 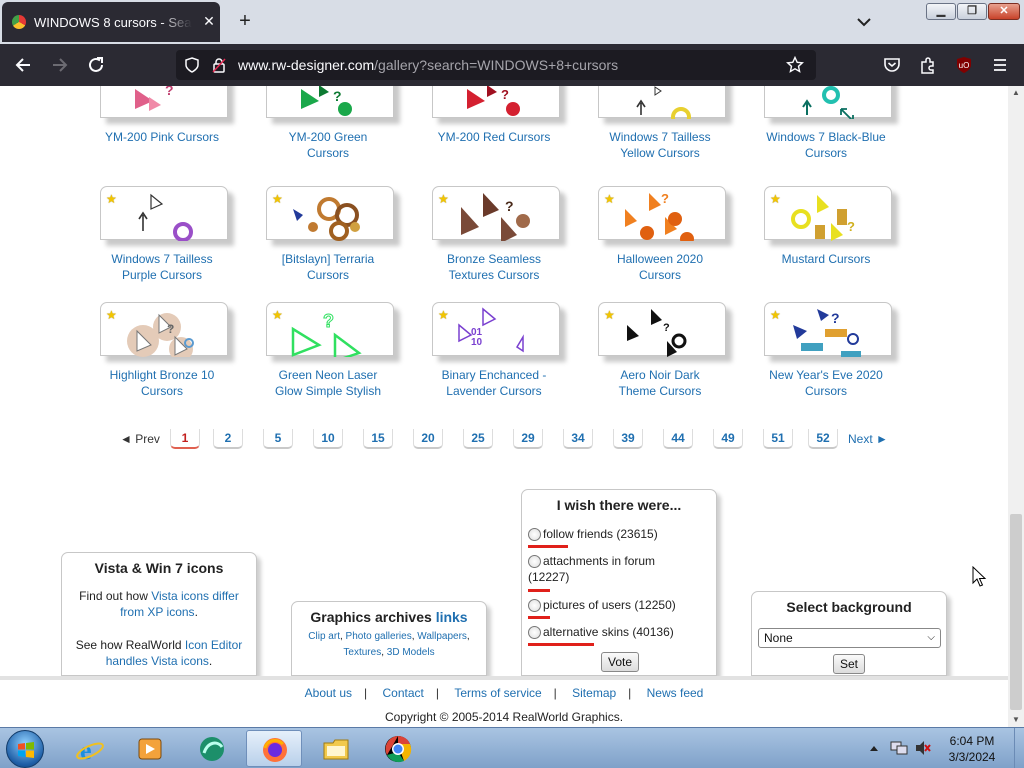 What do you see at coordinates (496, 329) in the screenshot?
I see `cursor-preview: ★ 01 10` at bounding box center [496, 329].